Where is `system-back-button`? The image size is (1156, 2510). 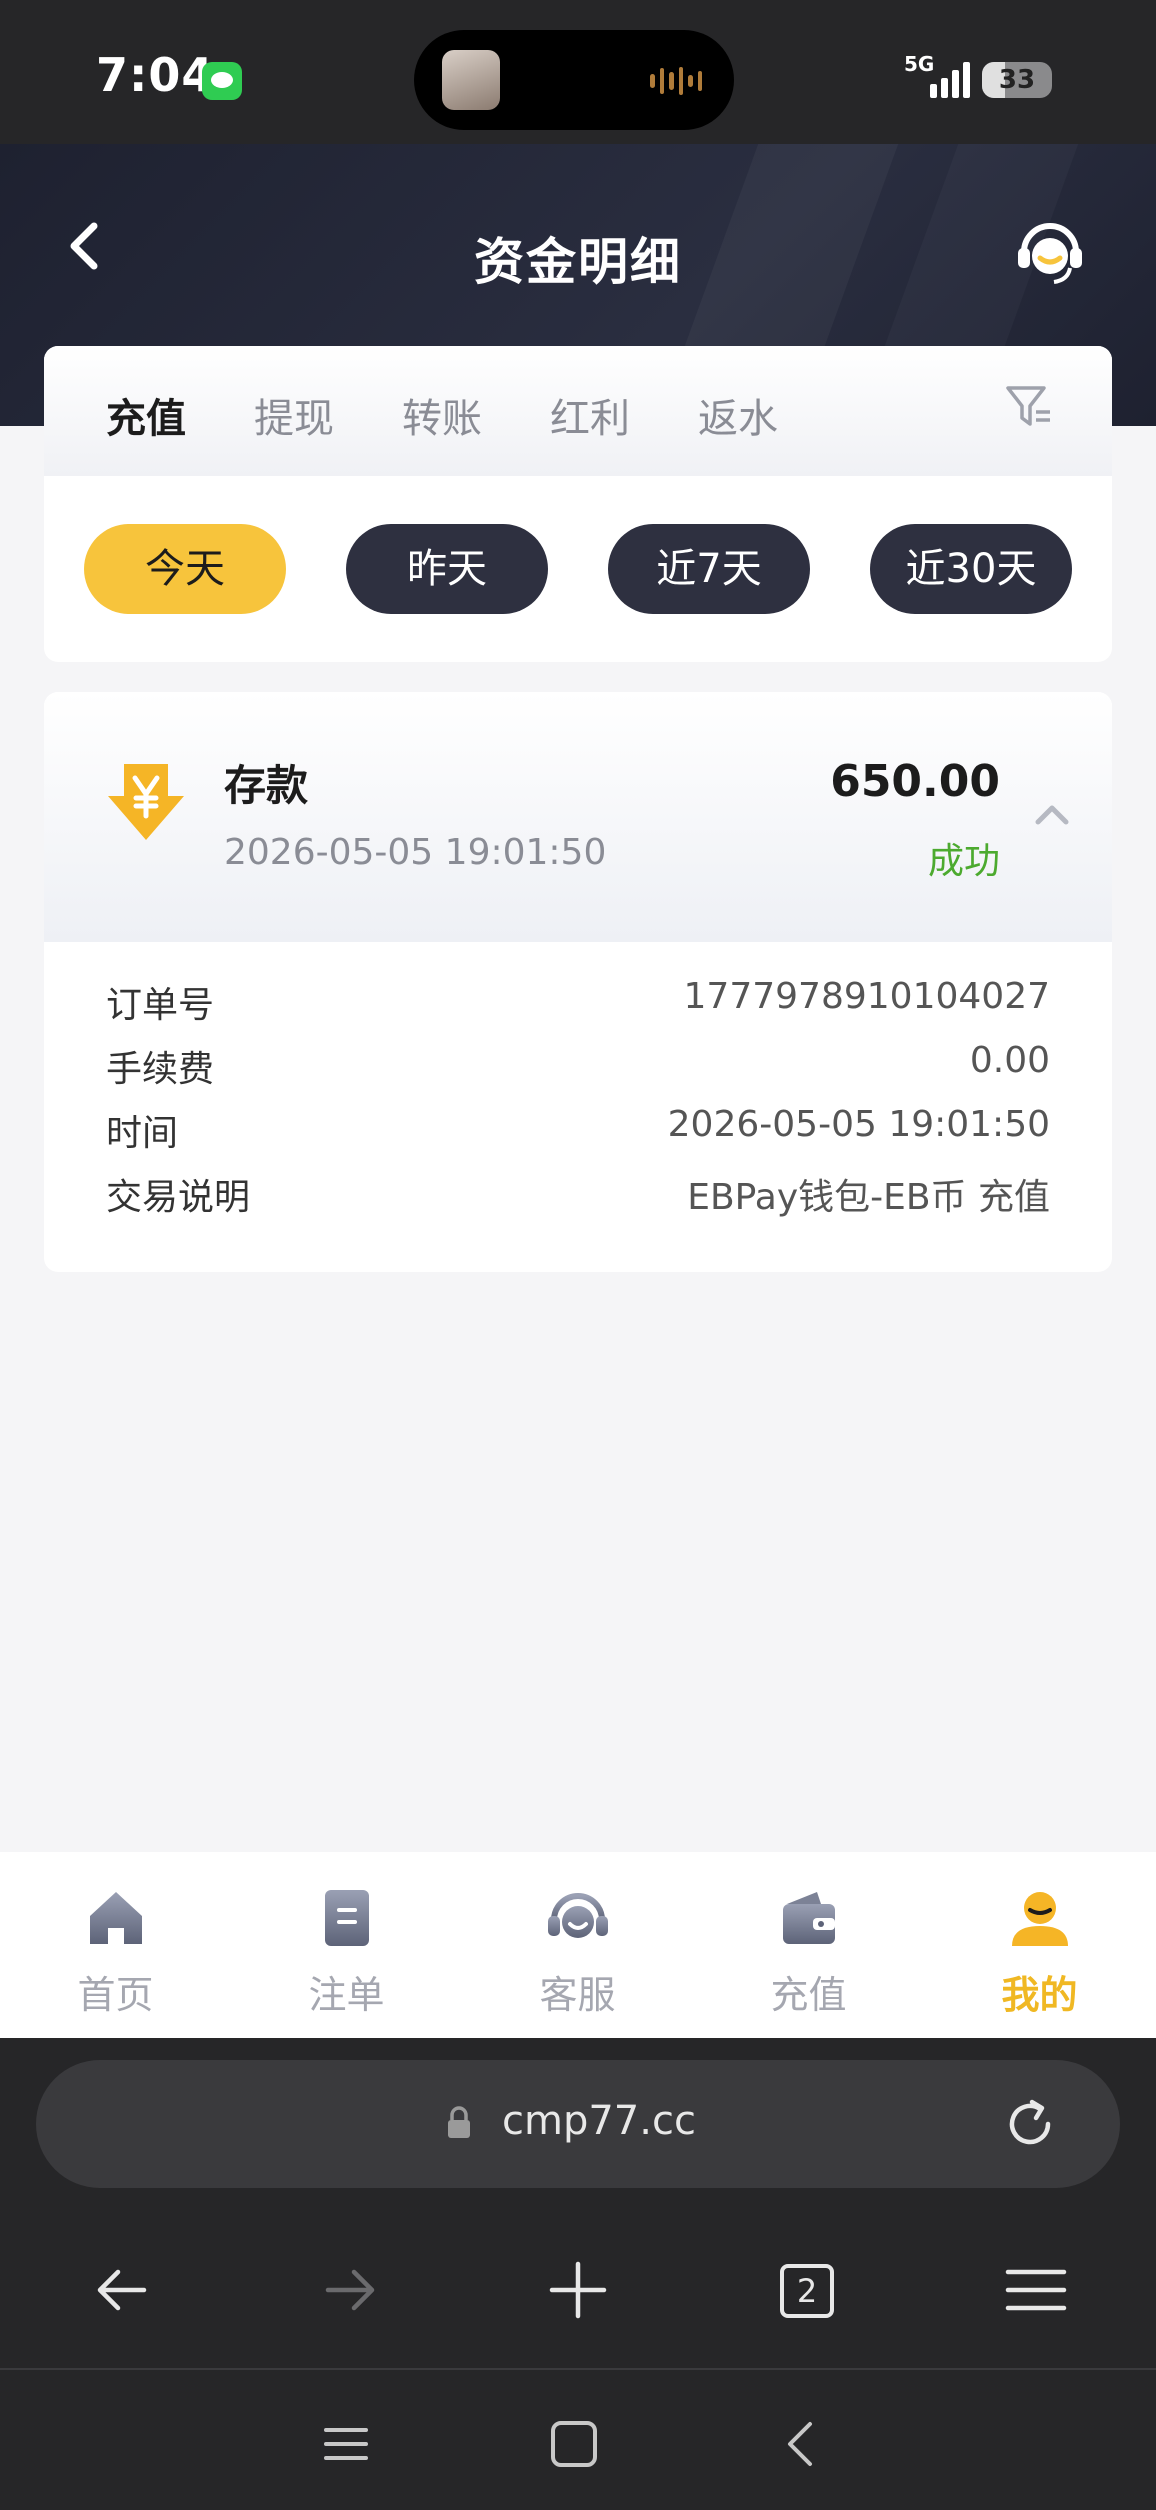
system-back-button is located at coordinates (802, 2444).